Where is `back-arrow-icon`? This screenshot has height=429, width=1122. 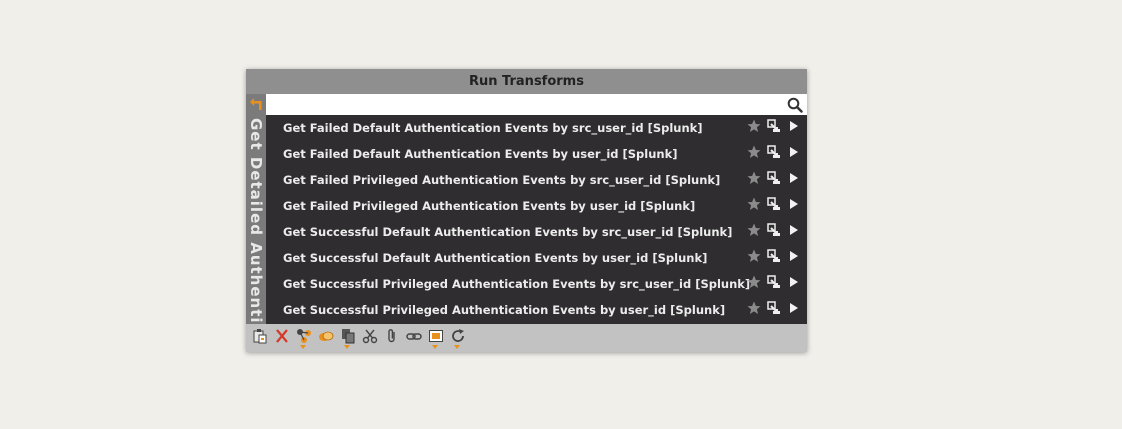 back-arrow-icon is located at coordinates (256, 104).